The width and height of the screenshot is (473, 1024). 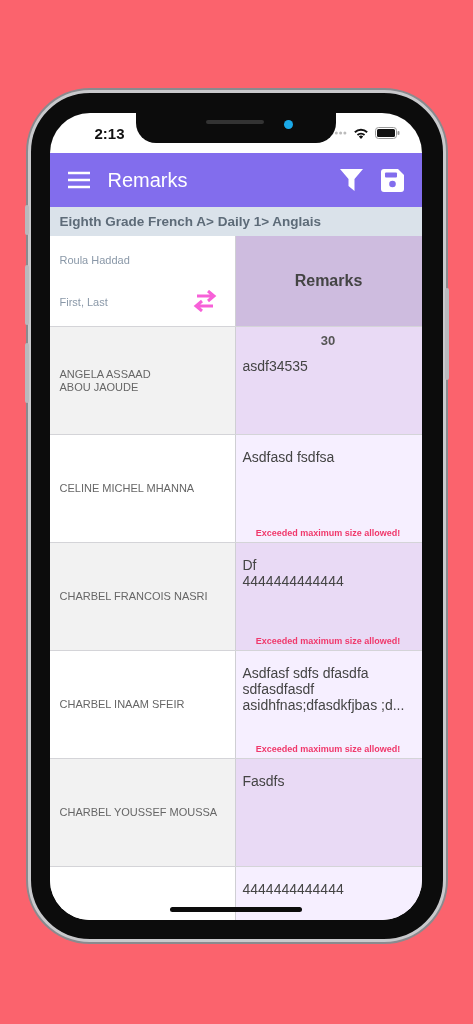 What do you see at coordinates (94, 260) in the screenshot?
I see `teacher-name: Roula Haddad` at bounding box center [94, 260].